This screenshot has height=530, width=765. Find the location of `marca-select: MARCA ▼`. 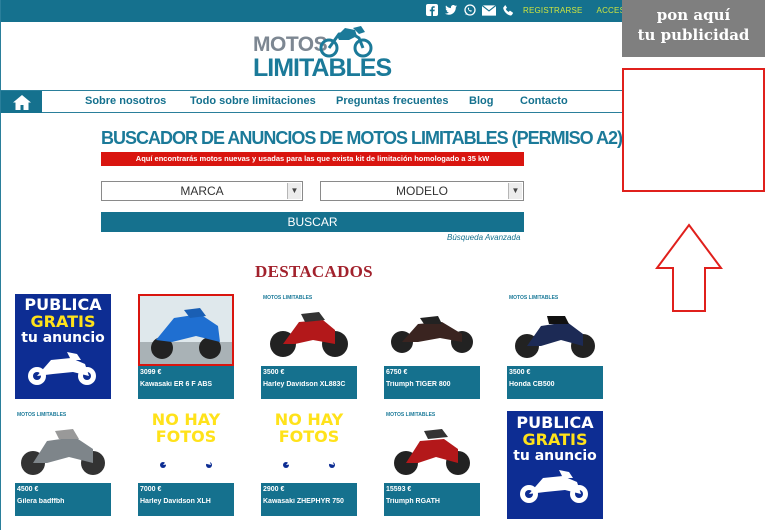

marca-select: MARCA ▼ is located at coordinates (202, 191).